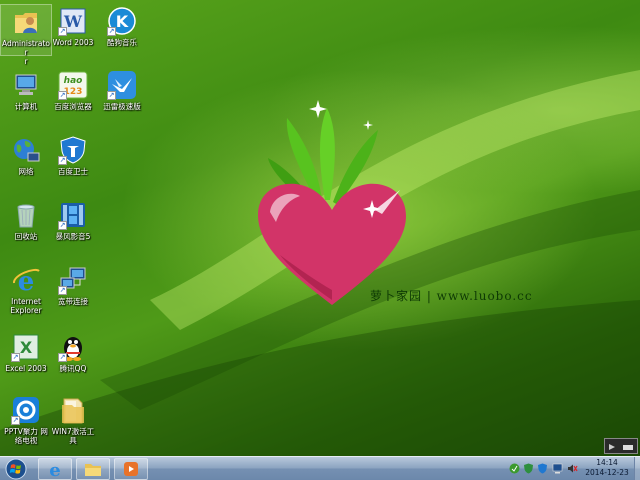  What do you see at coordinates (607, 472) in the screenshot?
I see `clock-date: 2014-12-23` at bounding box center [607, 472].